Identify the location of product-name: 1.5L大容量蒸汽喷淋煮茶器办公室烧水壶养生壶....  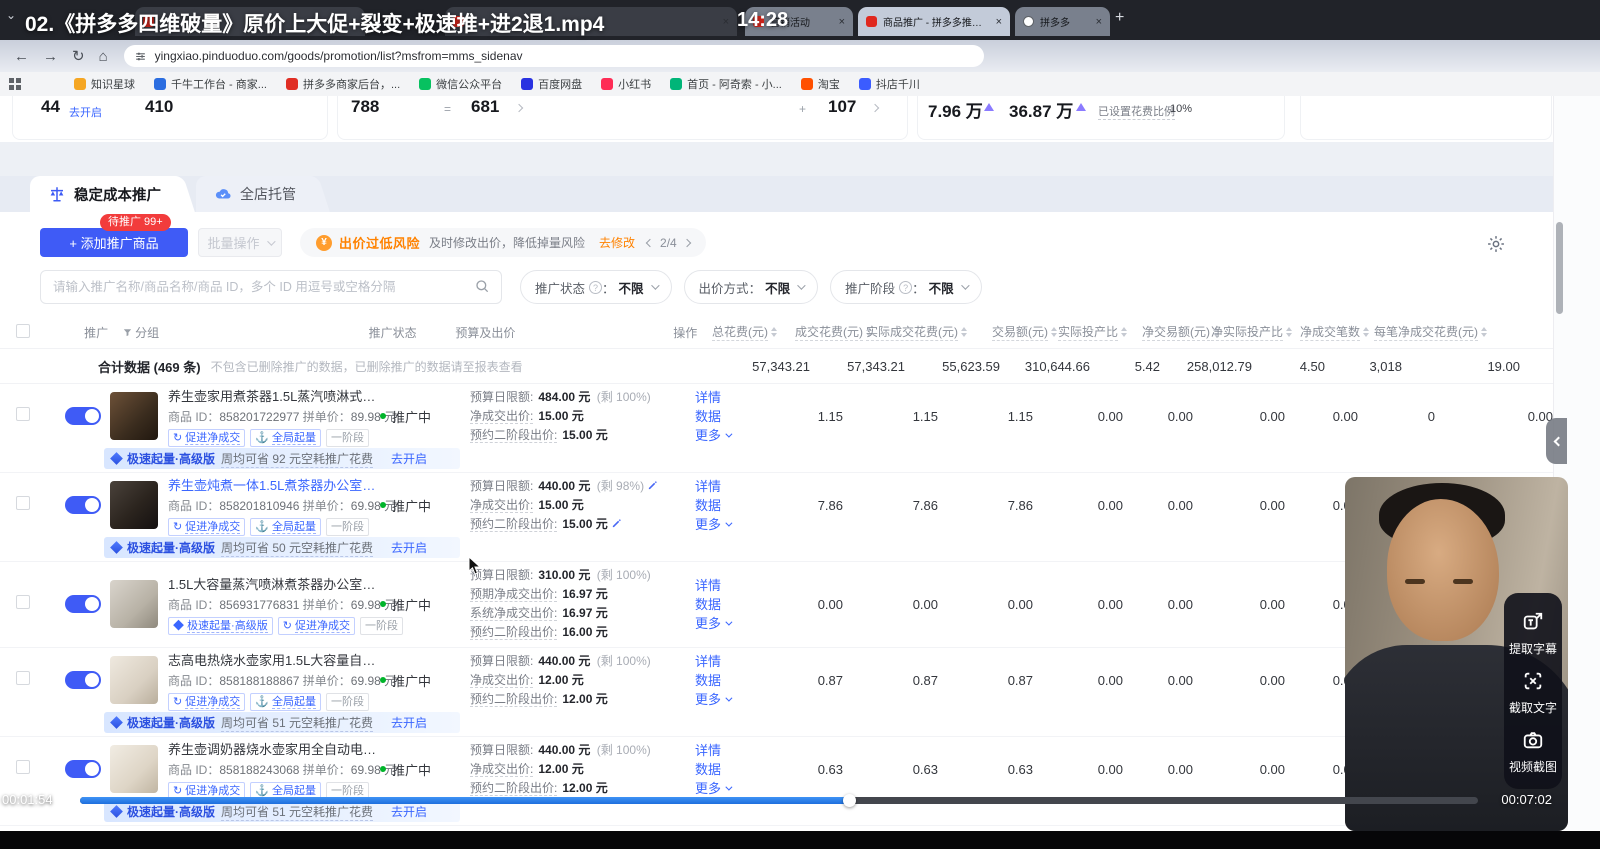
(274, 583).